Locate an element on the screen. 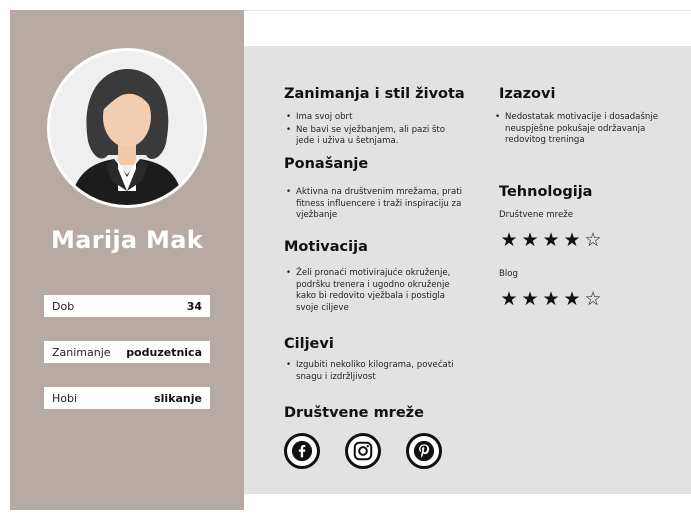  rating-label-social: Društvene mreže is located at coordinates (536, 215).